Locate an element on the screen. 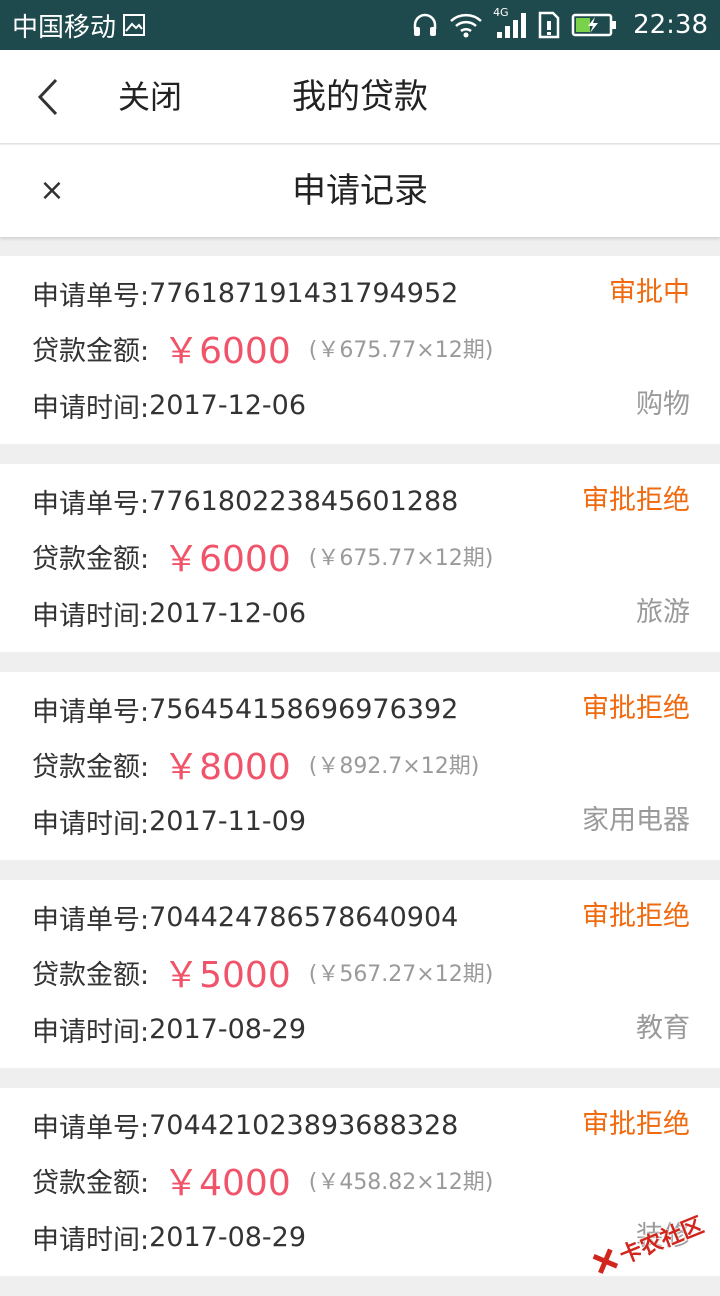 The width and height of the screenshot is (720, 1296). order-number: 776187191431794952 is located at coordinates (304, 293).